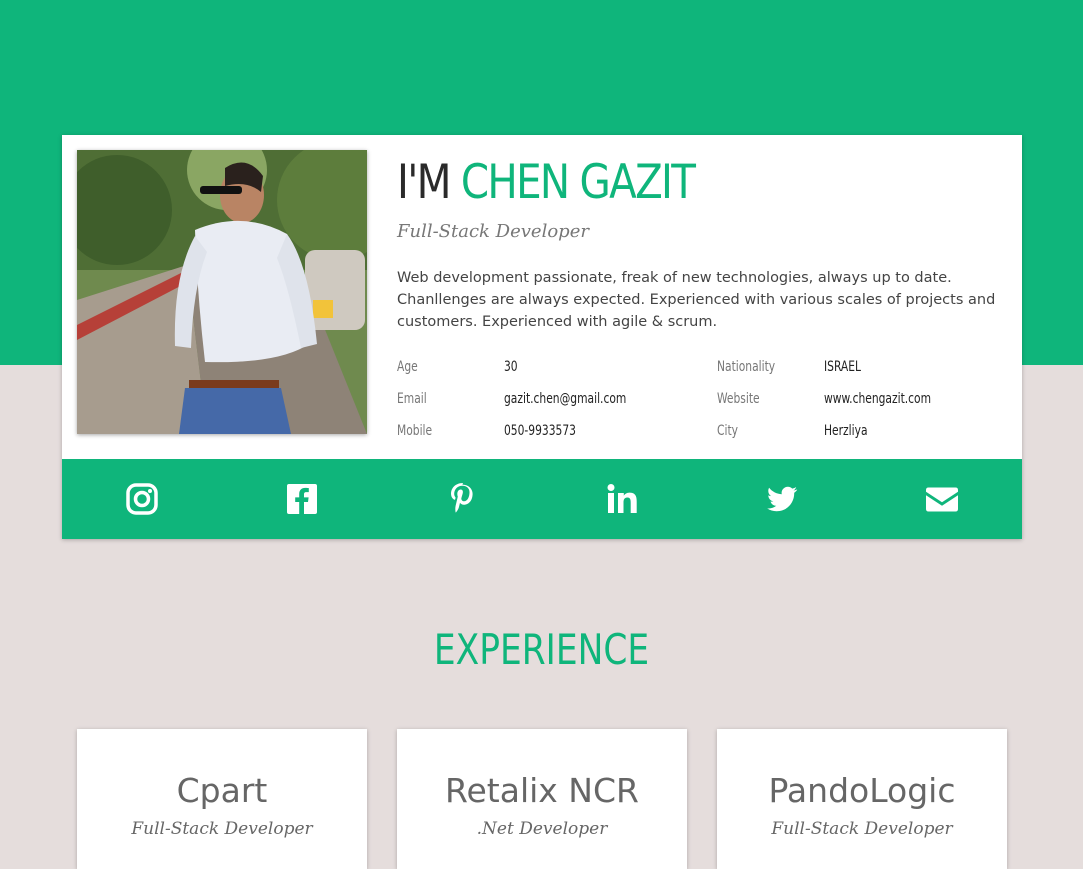  I want to click on mobile-value: 050-9933573, so click(540, 431).